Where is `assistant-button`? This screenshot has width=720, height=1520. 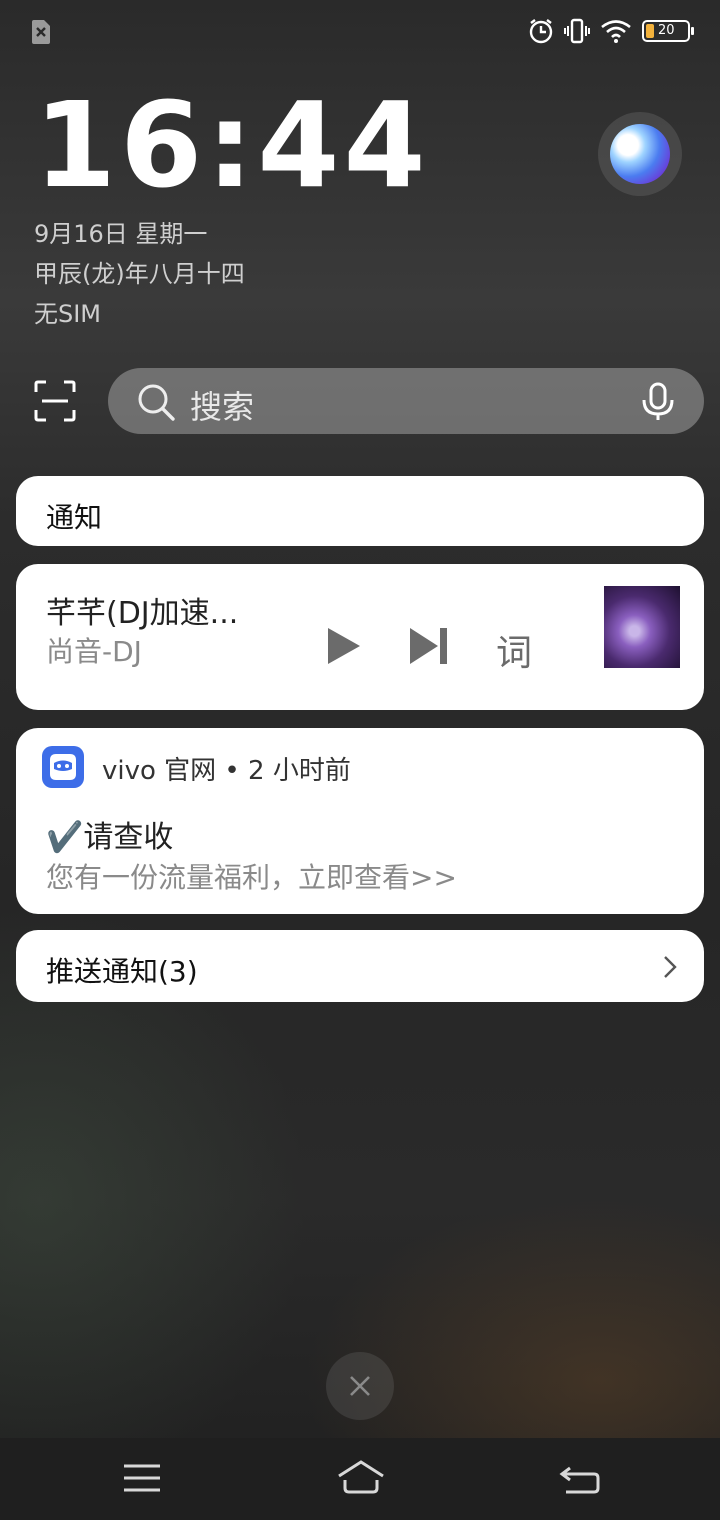
assistant-button is located at coordinates (640, 154).